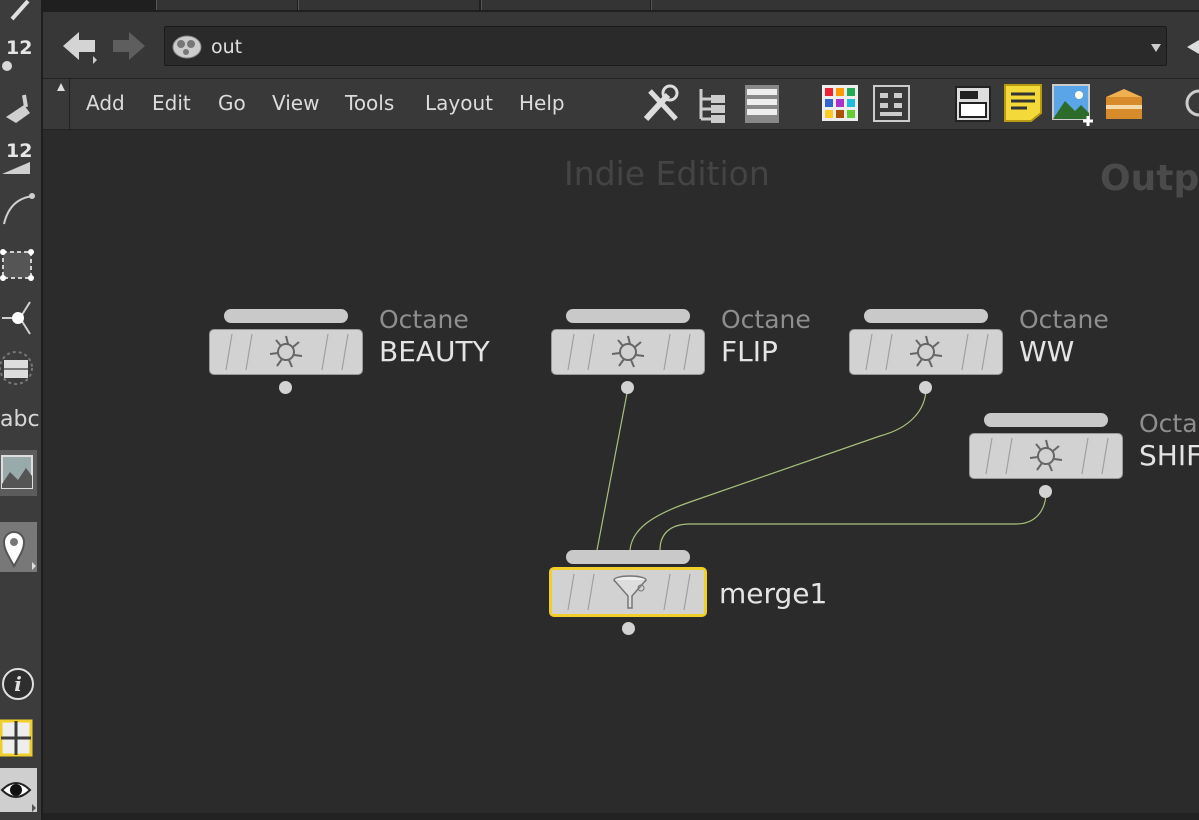  What do you see at coordinates (17, 738) in the screenshot?
I see `viewport-layout-icon` at bounding box center [17, 738].